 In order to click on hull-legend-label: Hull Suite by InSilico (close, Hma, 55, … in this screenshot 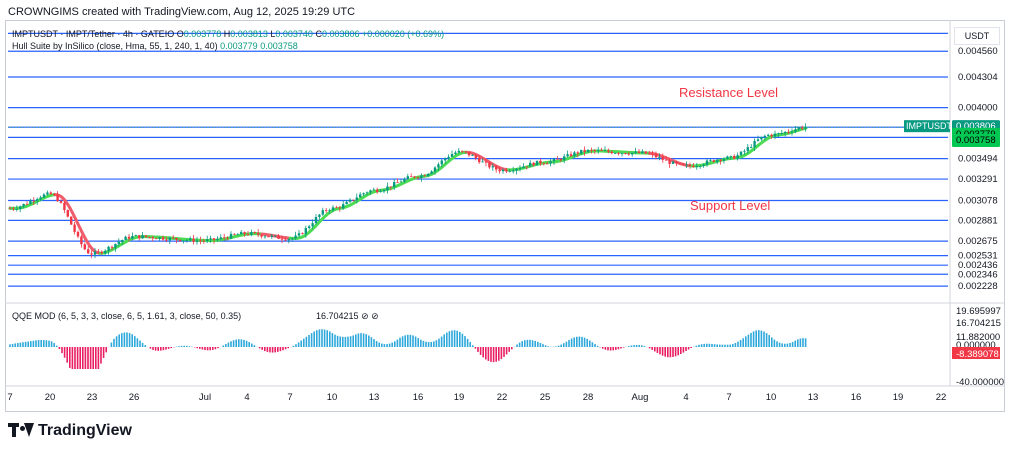, I will do `click(115, 46)`.